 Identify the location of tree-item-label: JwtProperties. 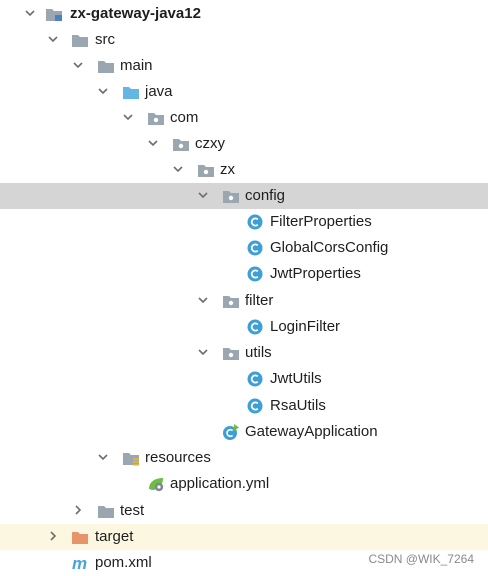
(315, 273).